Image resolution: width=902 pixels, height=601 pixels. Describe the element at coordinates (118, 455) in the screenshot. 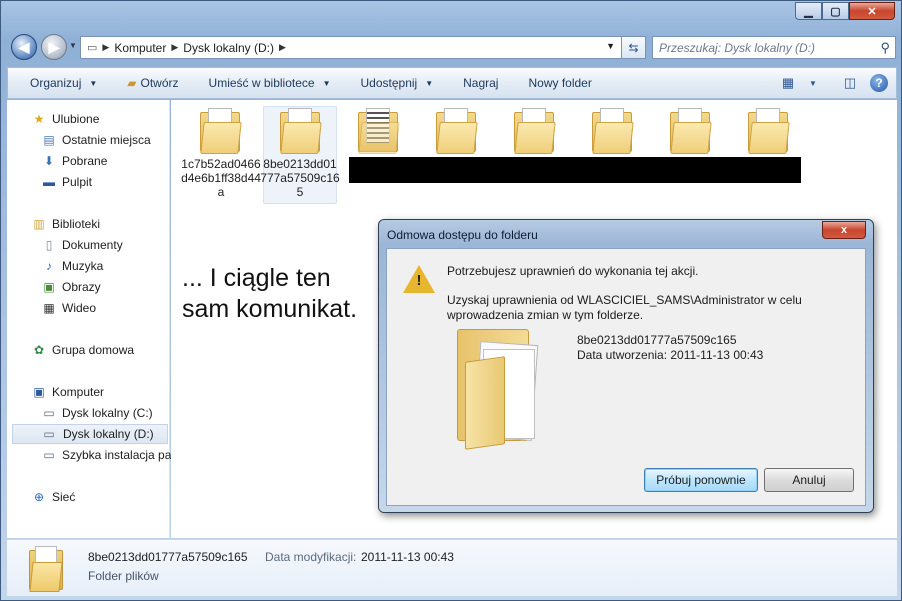

I see `nav-quick-install-label: Szybka instalacja pal` at that location.